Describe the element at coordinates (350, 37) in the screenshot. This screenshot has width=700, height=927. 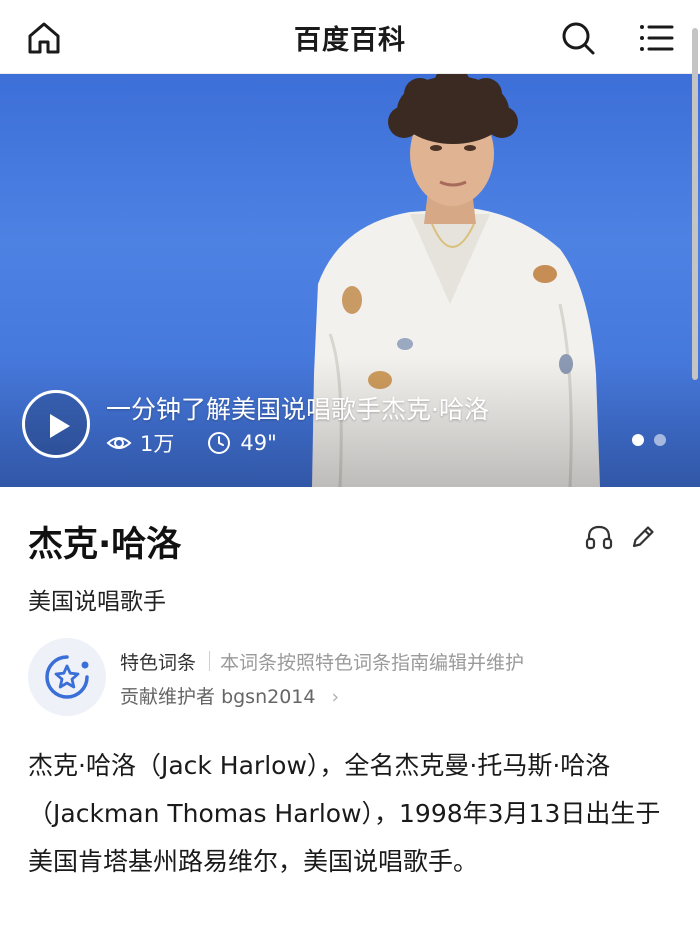
I see `top-nav-bar: 百度百科` at that location.